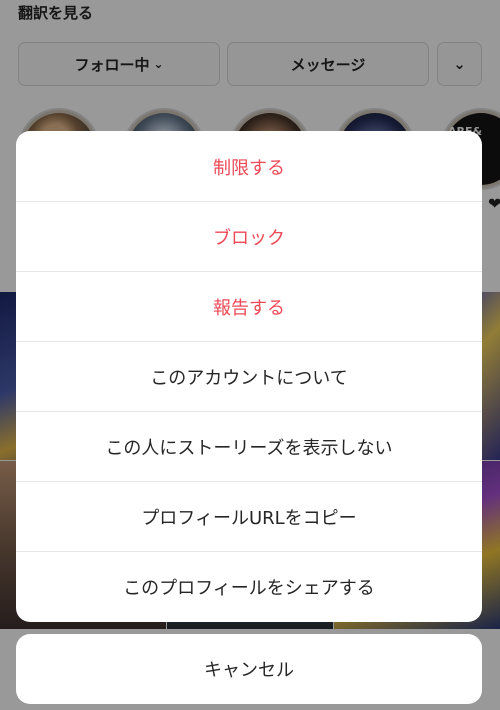  I want to click on report-option: 報告する, so click(249, 307).